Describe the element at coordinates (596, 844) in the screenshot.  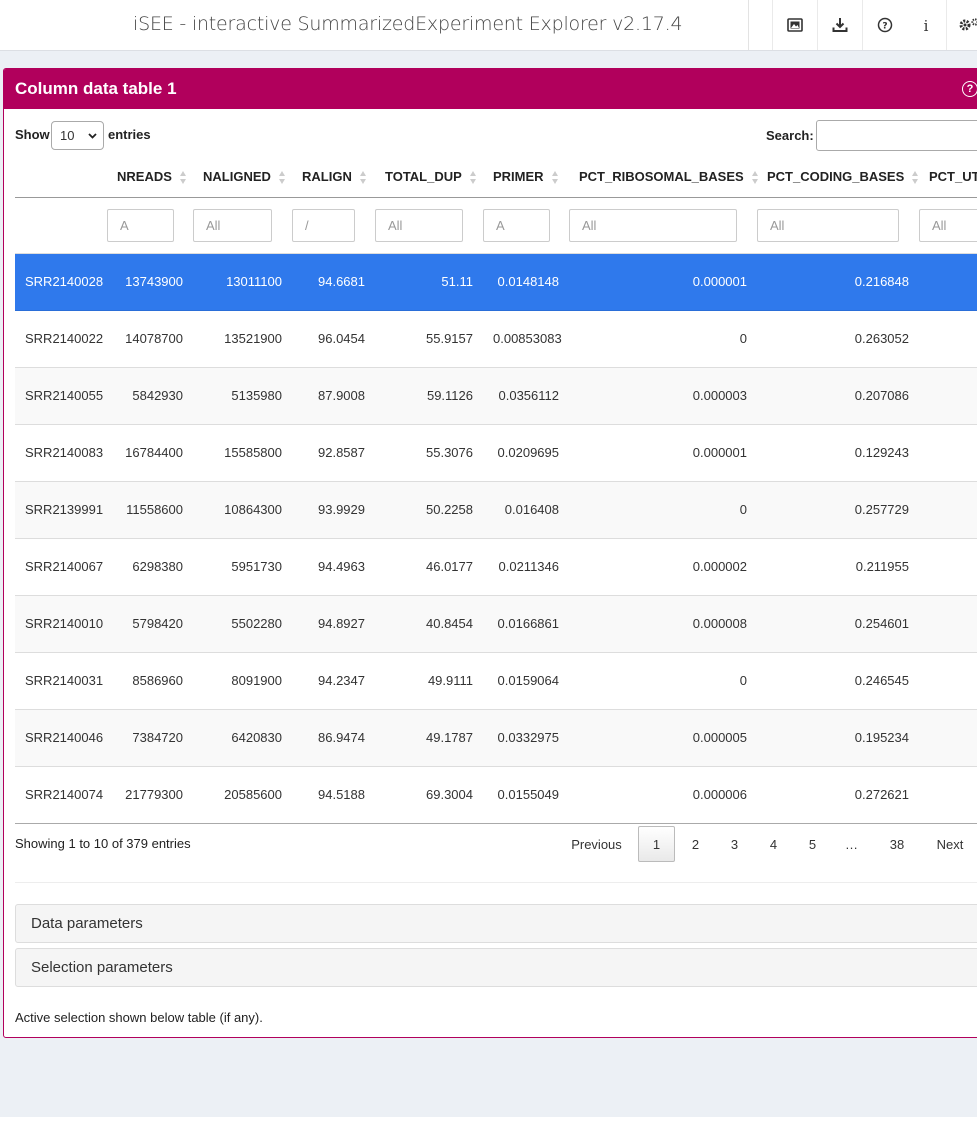
I see `pagination-previous: Previous` at that location.